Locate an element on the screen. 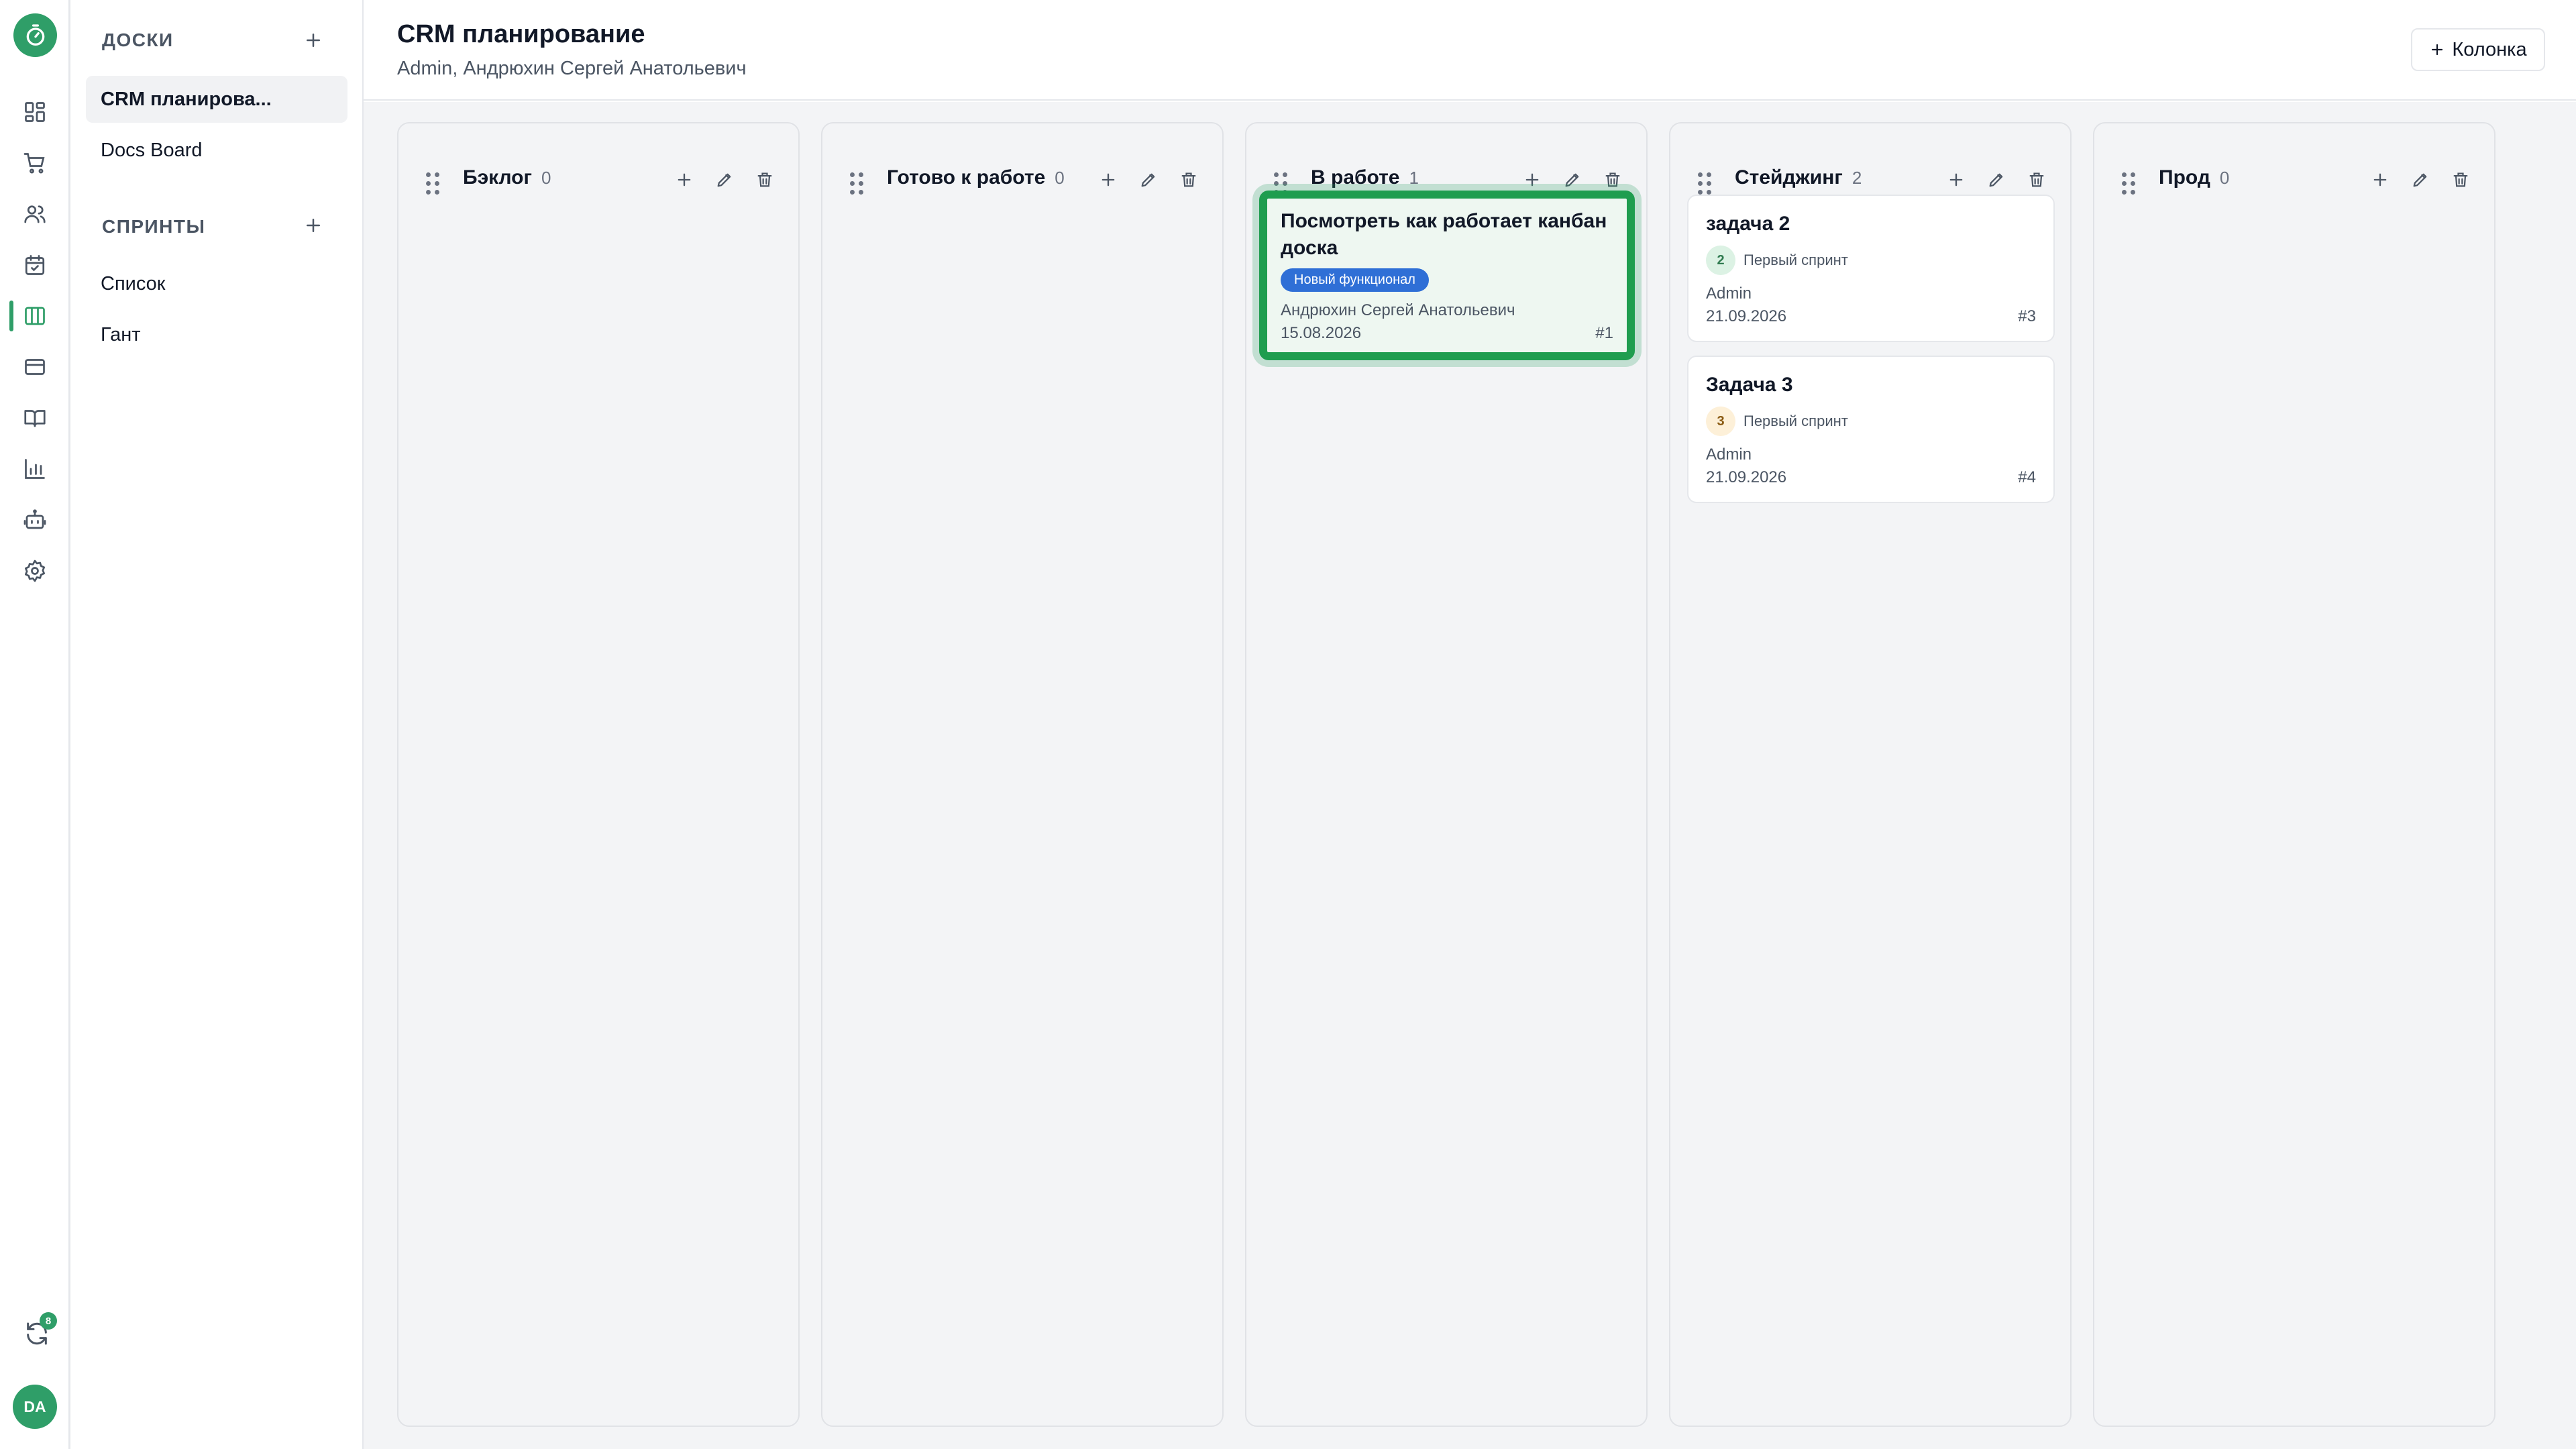  task-id: #3 is located at coordinates (2027, 316).